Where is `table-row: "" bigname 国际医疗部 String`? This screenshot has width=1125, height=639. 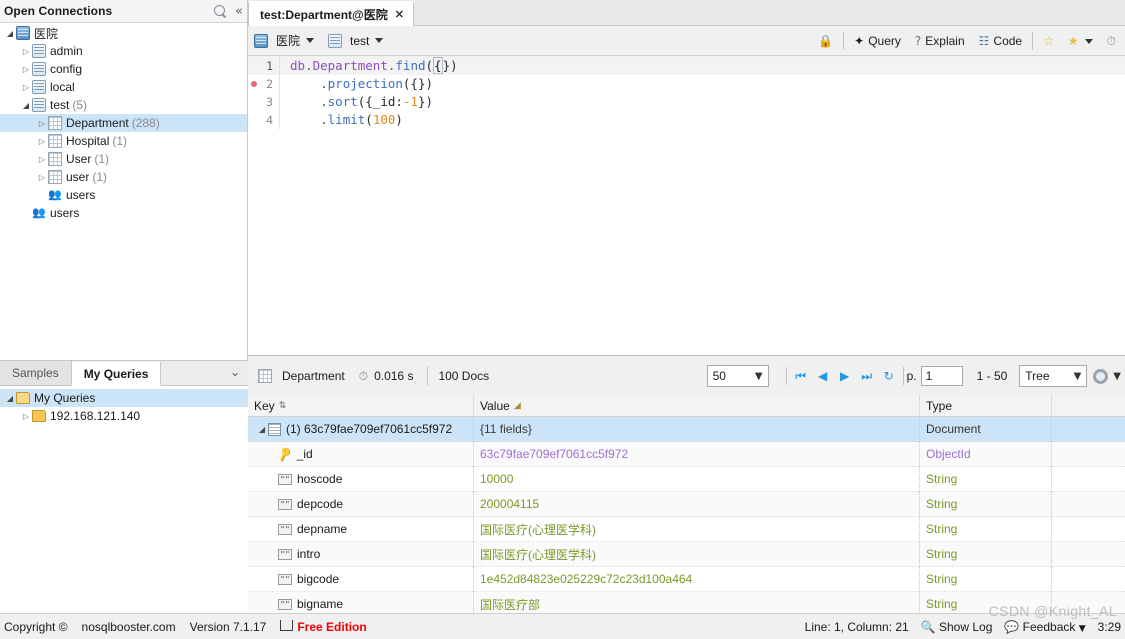 table-row: "" bigname 国际医疗部 String is located at coordinates (686, 602).